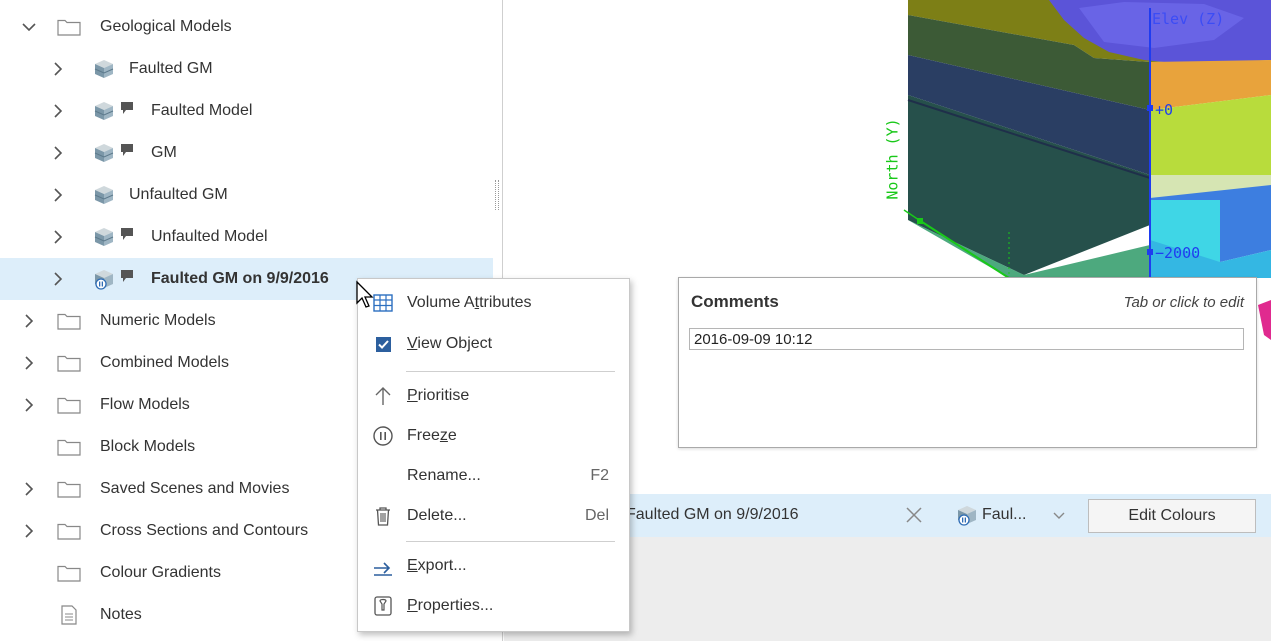 Image resolution: width=1271 pixels, height=641 pixels. I want to click on axis-label-north: North (Y), so click(892, 159).